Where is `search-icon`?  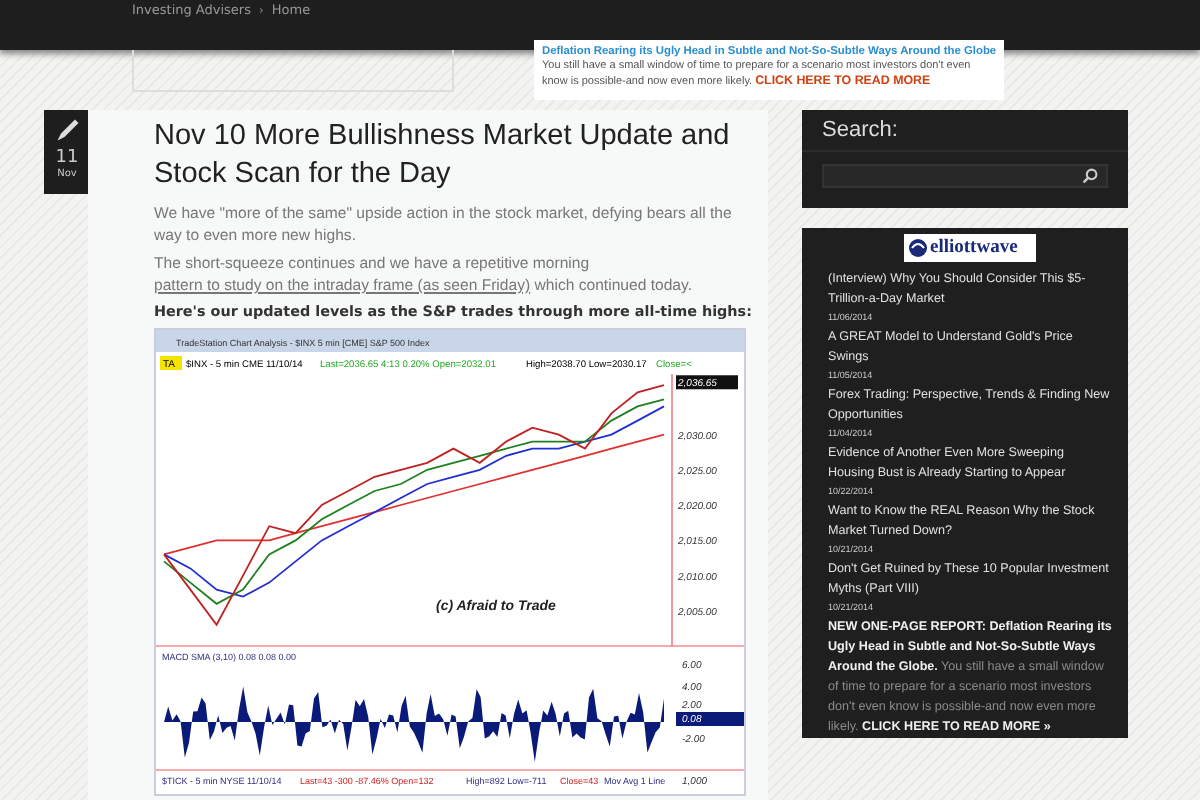 search-icon is located at coordinates (1090, 176).